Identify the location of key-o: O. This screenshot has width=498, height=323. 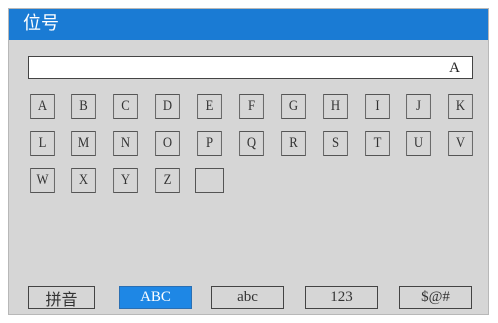
(167, 143).